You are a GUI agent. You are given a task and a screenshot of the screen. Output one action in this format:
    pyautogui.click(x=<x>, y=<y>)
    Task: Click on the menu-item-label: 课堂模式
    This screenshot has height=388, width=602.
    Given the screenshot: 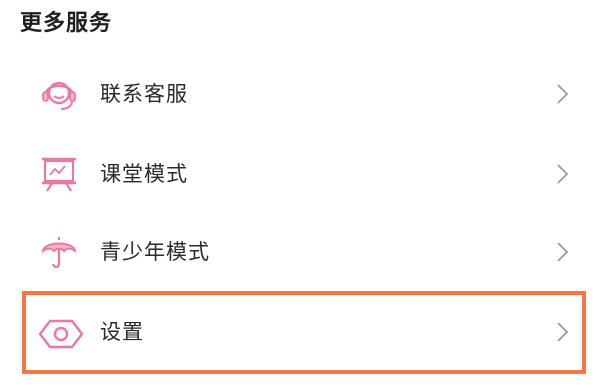 What is the action you would take?
    pyautogui.click(x=144, y=174)
    